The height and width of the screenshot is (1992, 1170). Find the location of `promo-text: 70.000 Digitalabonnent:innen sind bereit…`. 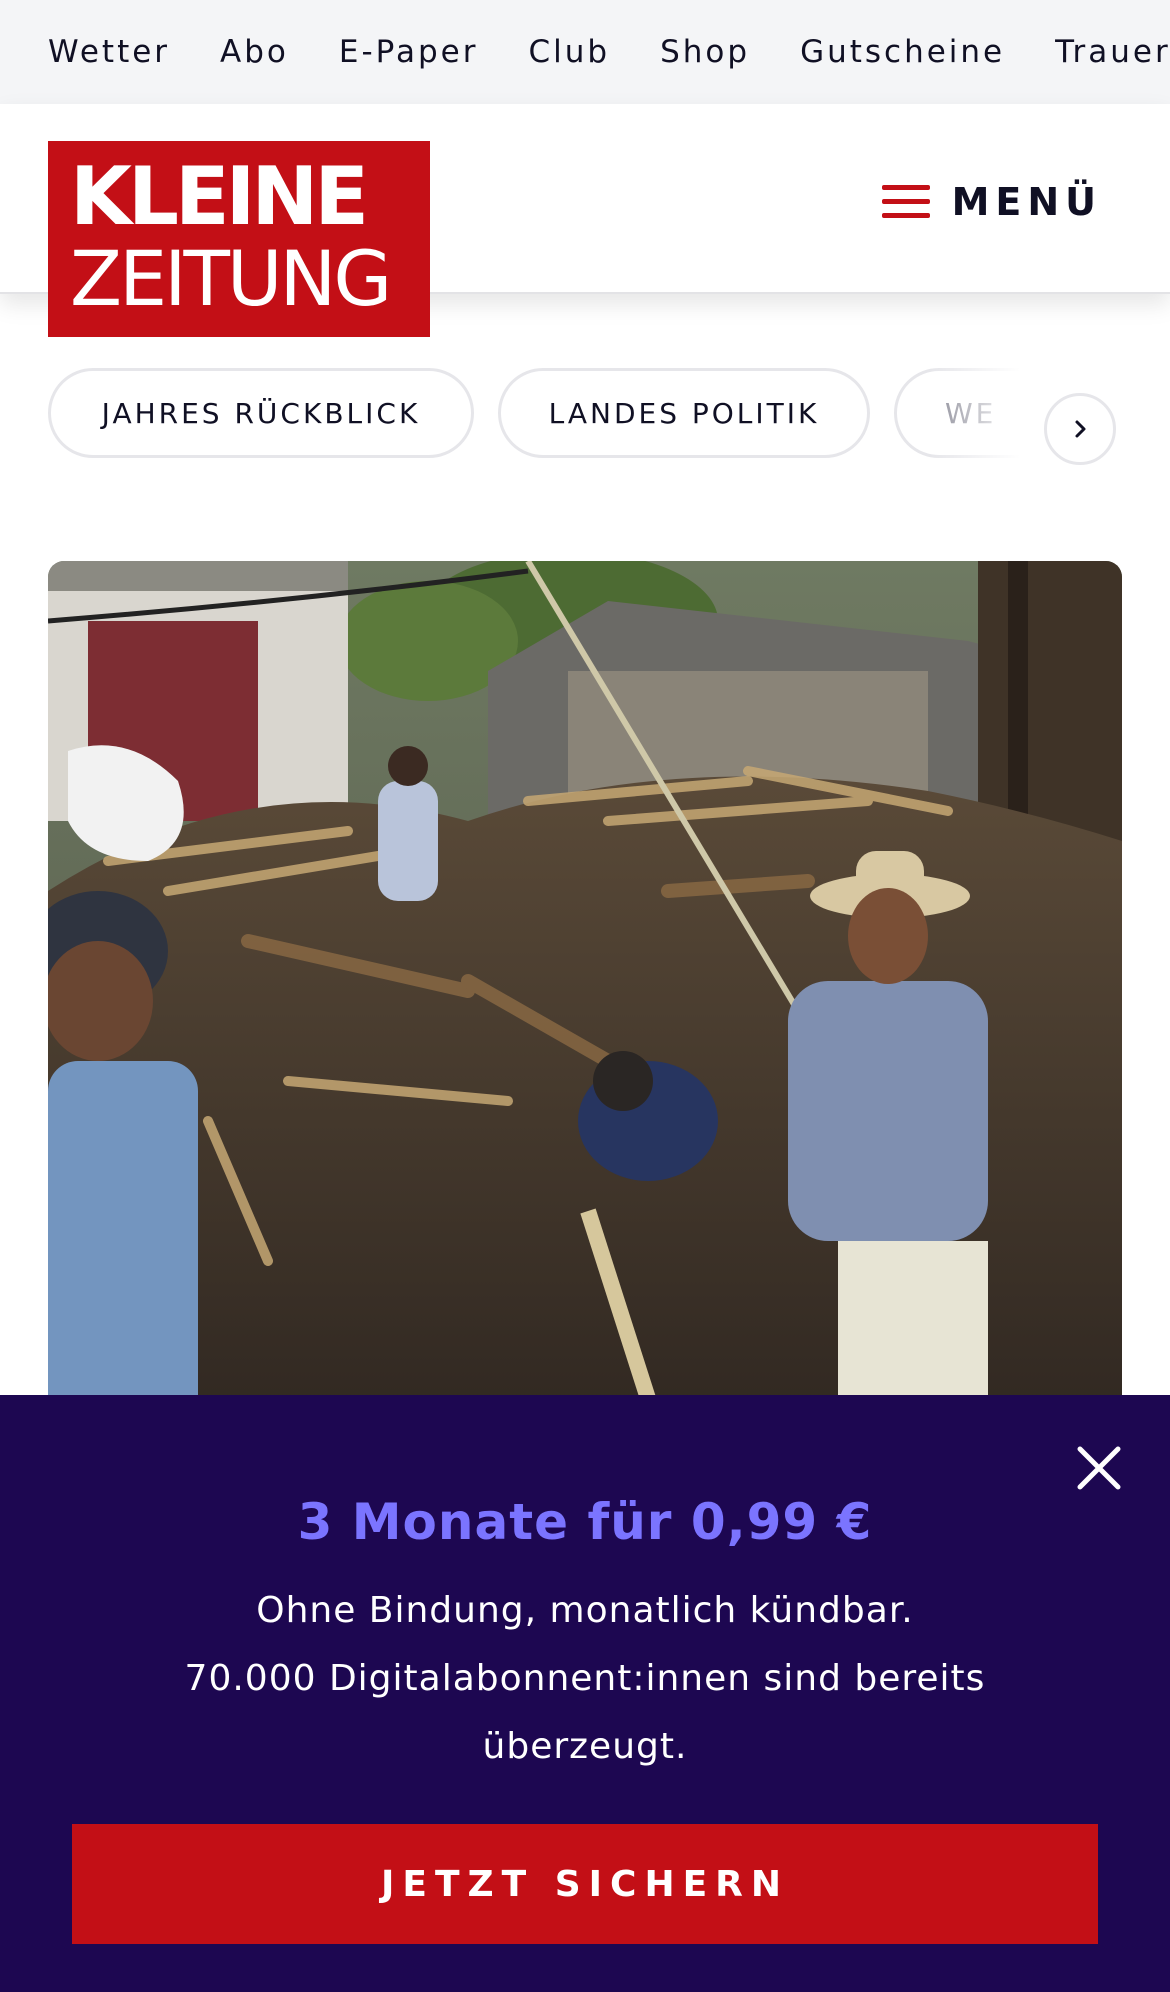

promo-text: 70.000 Digitalabonnent:innen sind bereit… is located at coordinates (585, 1712).